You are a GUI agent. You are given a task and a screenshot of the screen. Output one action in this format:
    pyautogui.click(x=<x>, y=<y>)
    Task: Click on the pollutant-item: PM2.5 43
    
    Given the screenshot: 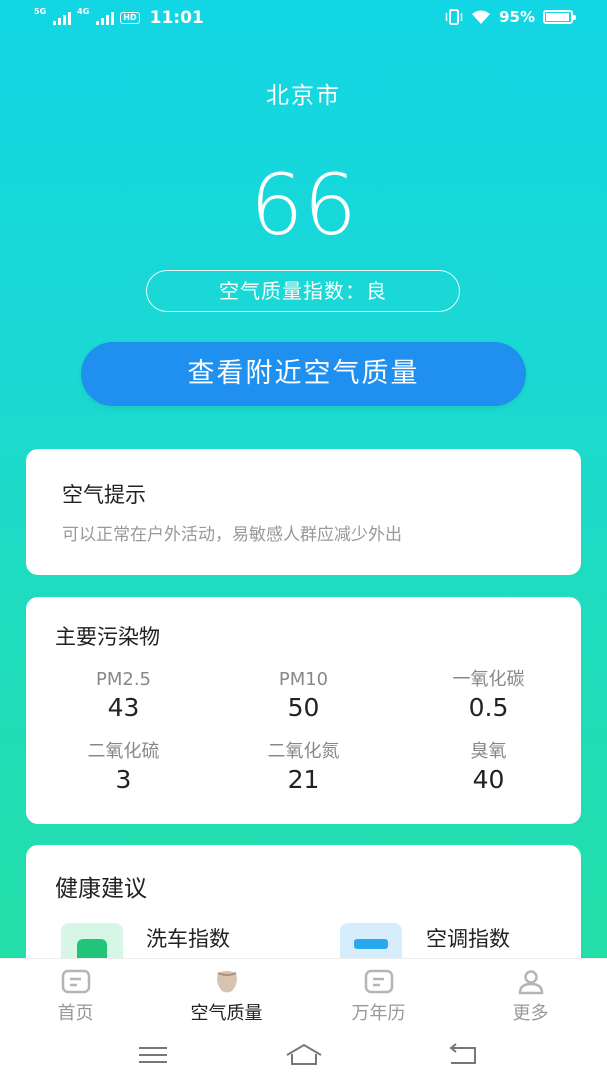 What is the action you would take?
    pyautogui.click(x=123, y=696)
    